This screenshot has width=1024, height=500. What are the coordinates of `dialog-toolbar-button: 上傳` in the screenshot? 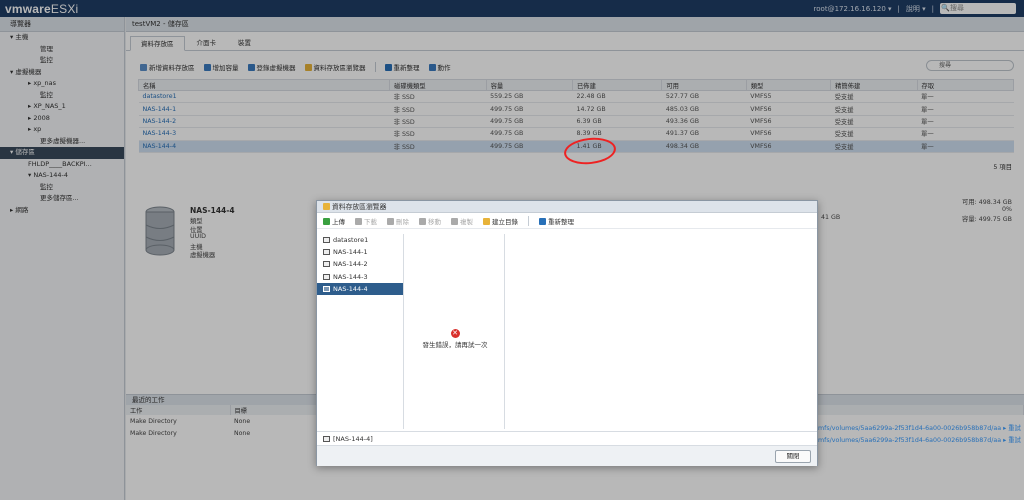 It's located at (334, 221).